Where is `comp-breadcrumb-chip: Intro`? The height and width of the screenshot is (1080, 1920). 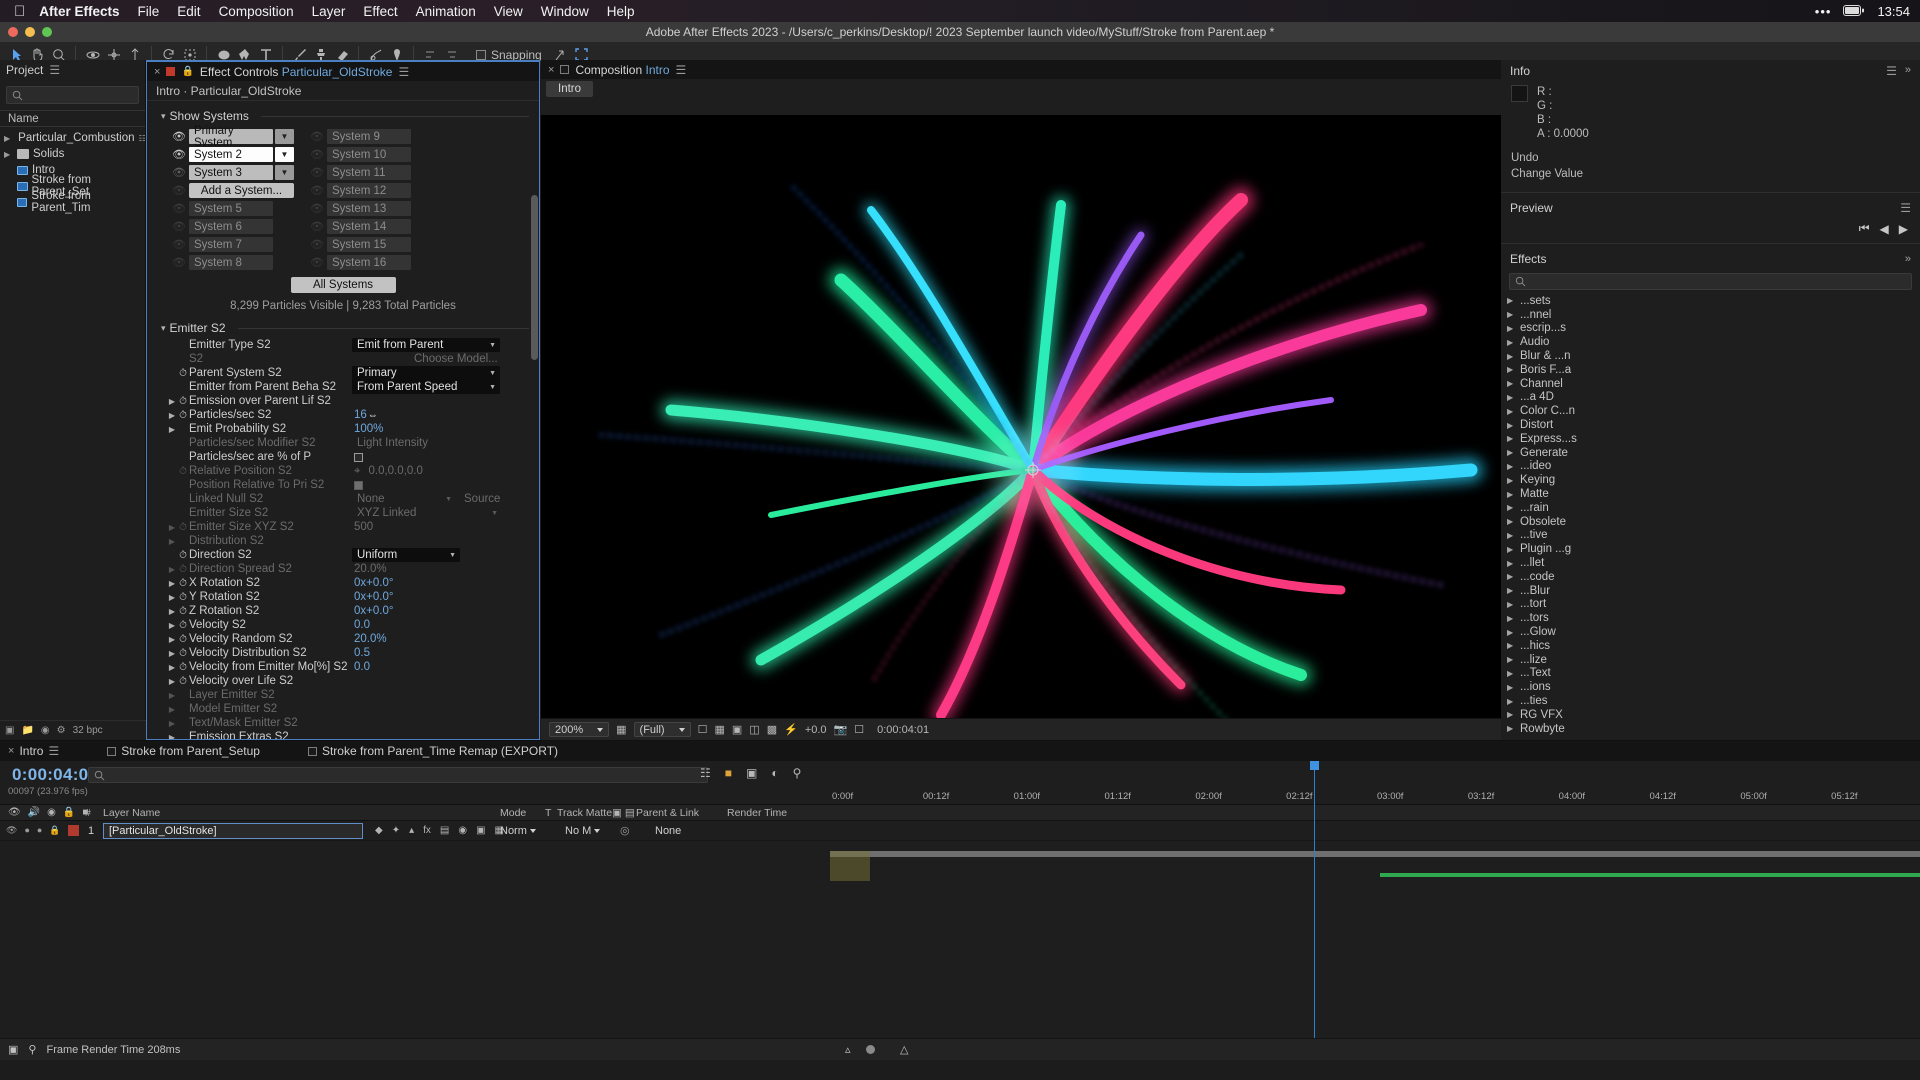
comp-breadcrumb-chip: Intro is located at coordinates (570, 89).